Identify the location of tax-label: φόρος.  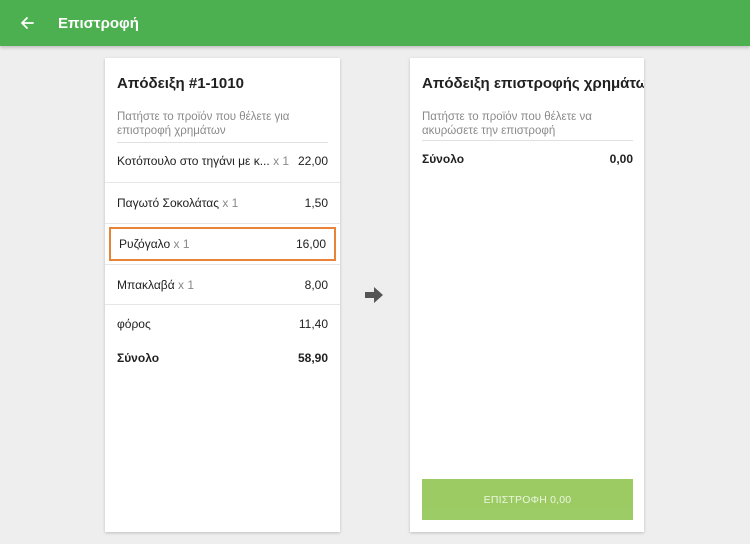
(134, 324).